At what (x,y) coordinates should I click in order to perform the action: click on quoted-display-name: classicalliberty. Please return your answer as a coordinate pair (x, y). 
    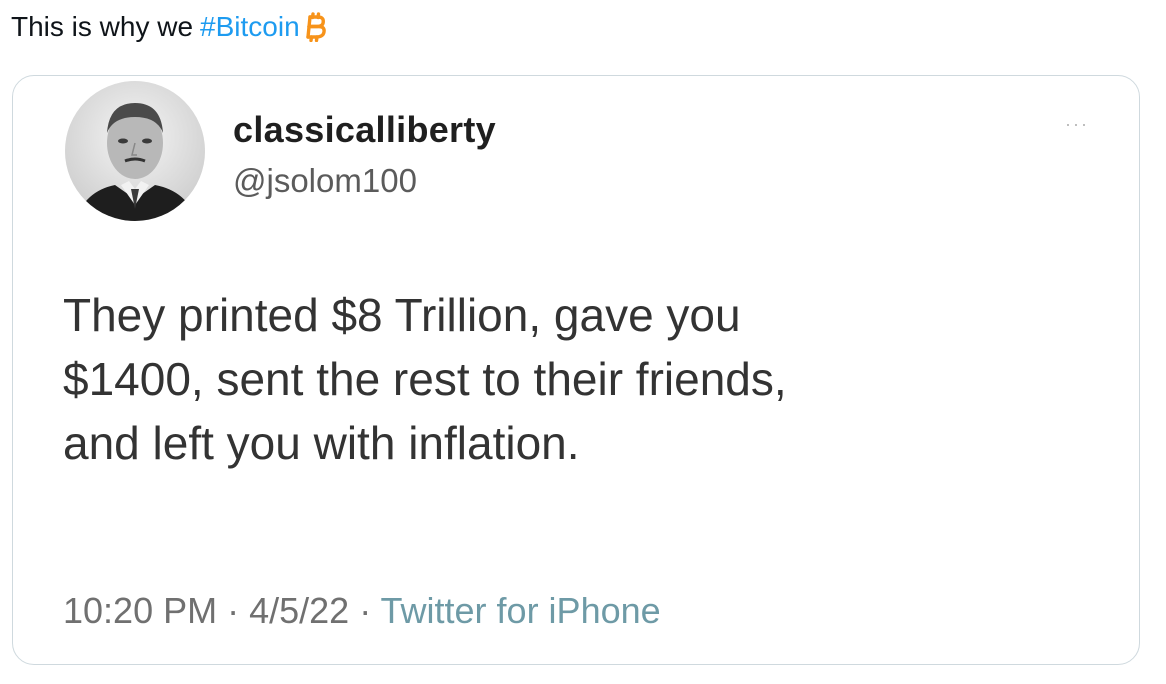
    Looking at the image, I should click on (364, 130).